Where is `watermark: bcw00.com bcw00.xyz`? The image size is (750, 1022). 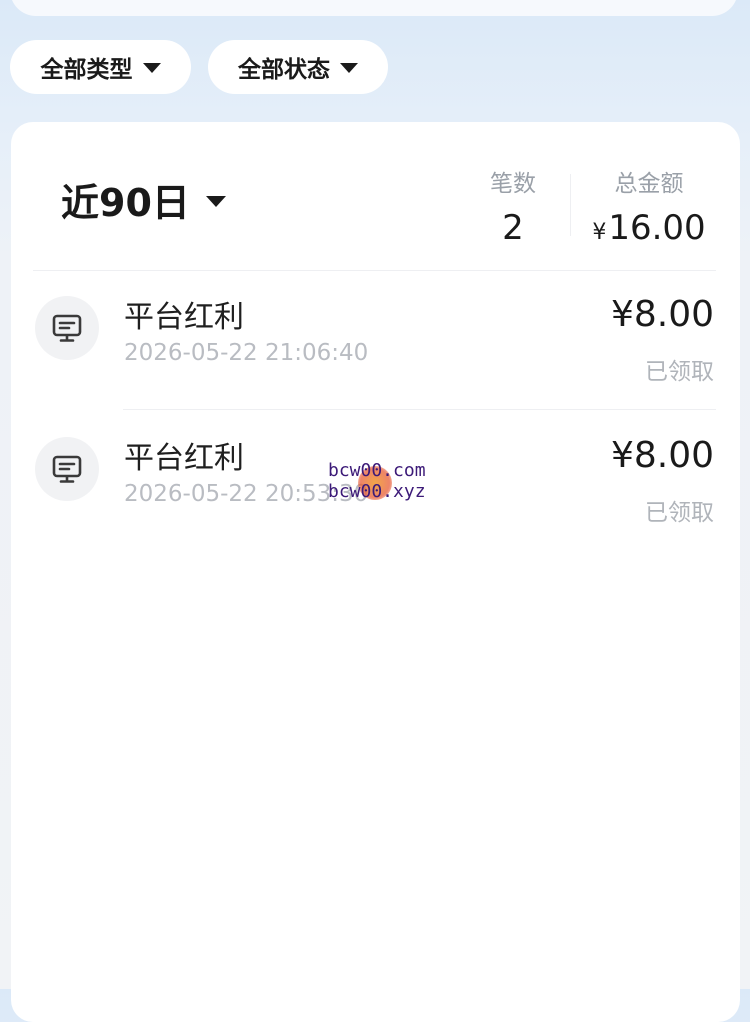
watermark: bcw00.com bcw00.xyz is located at coordinates (383, 482).